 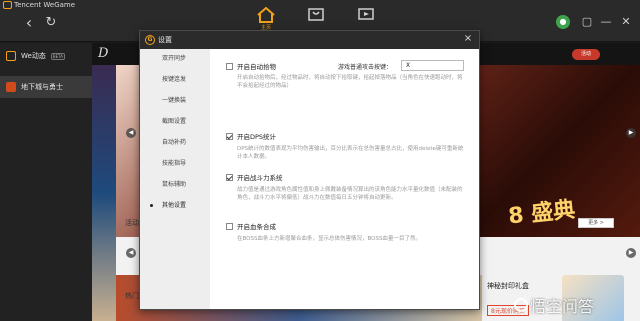 I want to click on hot-heading: 热门, so click(x=132, y=296).